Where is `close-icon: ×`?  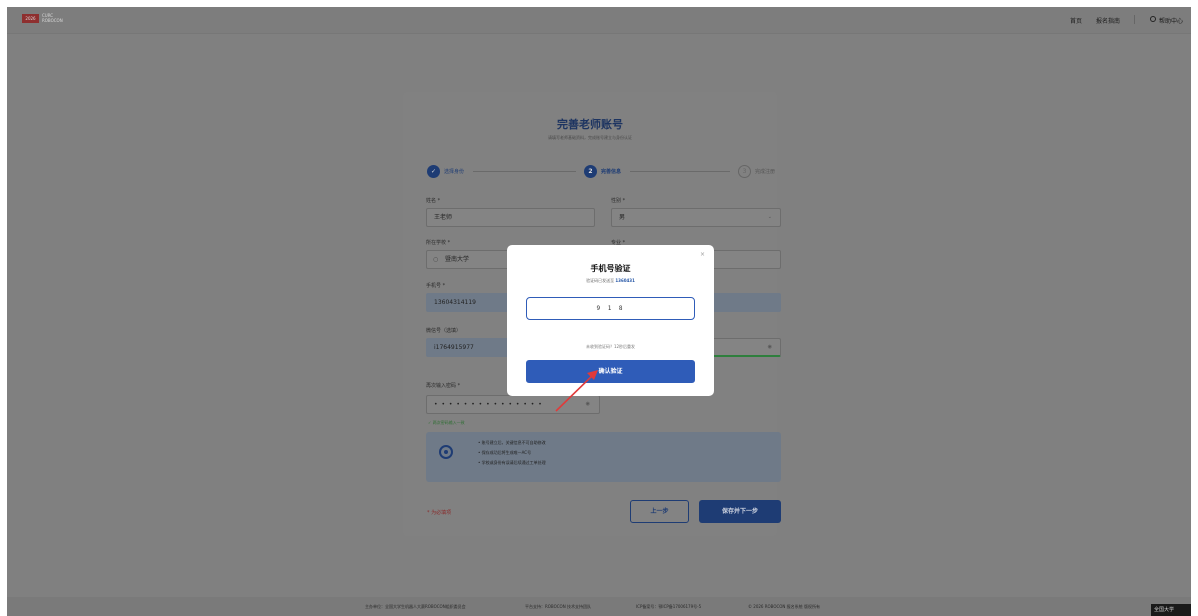
close-icon: × is located at coordinates (702, 254).